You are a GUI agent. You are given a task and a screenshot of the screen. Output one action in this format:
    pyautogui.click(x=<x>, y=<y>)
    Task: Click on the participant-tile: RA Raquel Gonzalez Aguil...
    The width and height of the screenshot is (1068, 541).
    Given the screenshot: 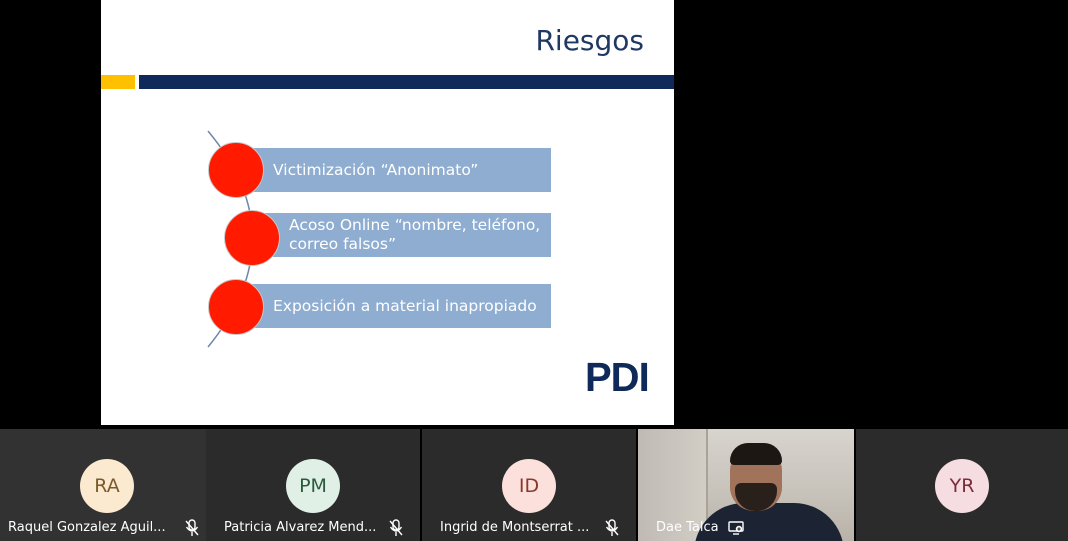 What is the action you would take?
    pyautogui.click(x=107, y=485)
    